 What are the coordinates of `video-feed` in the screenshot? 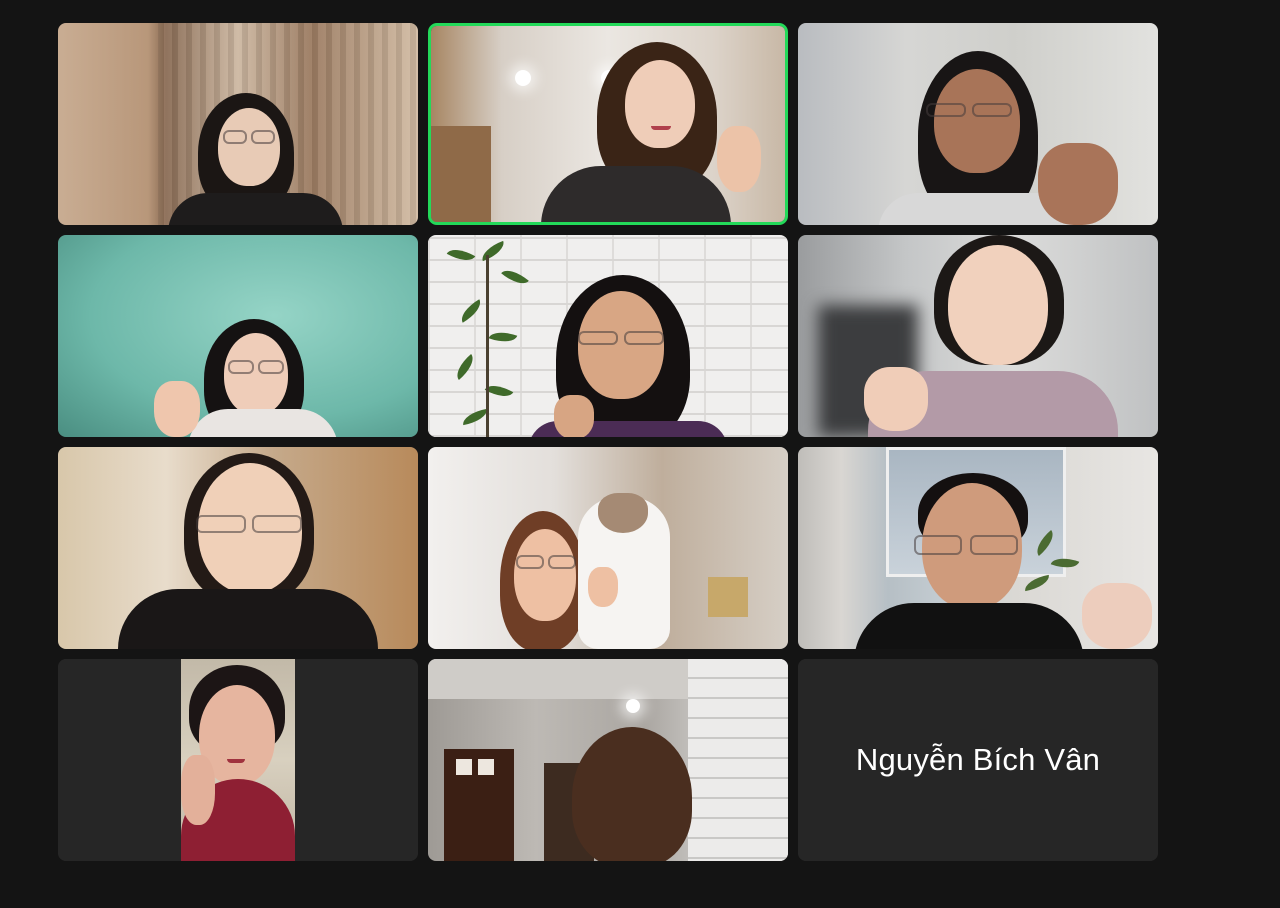 It's located at (238, 760).